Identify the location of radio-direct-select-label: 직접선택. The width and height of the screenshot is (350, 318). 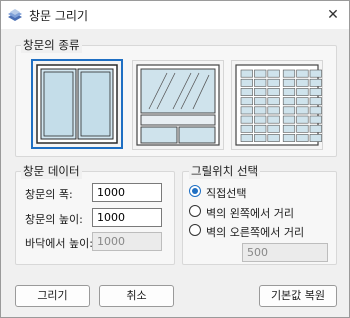
(226, 193).